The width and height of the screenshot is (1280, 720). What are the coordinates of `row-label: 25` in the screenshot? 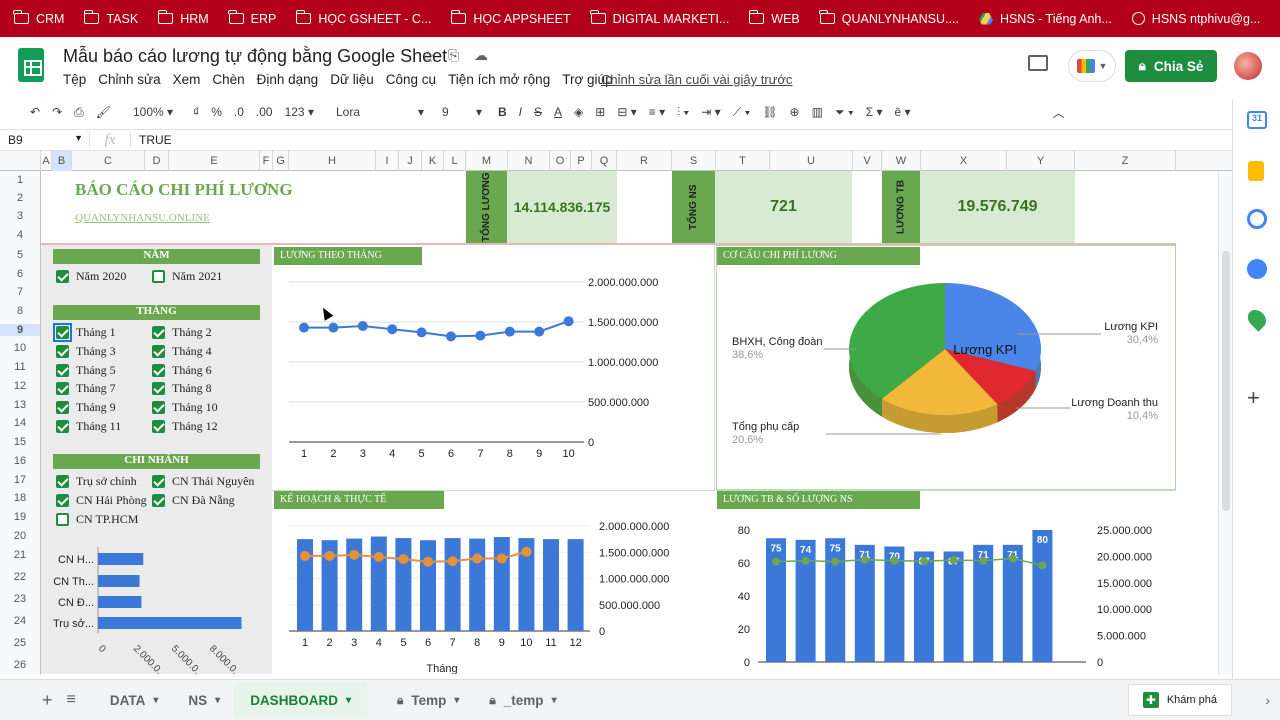 It's located at (20, 643).